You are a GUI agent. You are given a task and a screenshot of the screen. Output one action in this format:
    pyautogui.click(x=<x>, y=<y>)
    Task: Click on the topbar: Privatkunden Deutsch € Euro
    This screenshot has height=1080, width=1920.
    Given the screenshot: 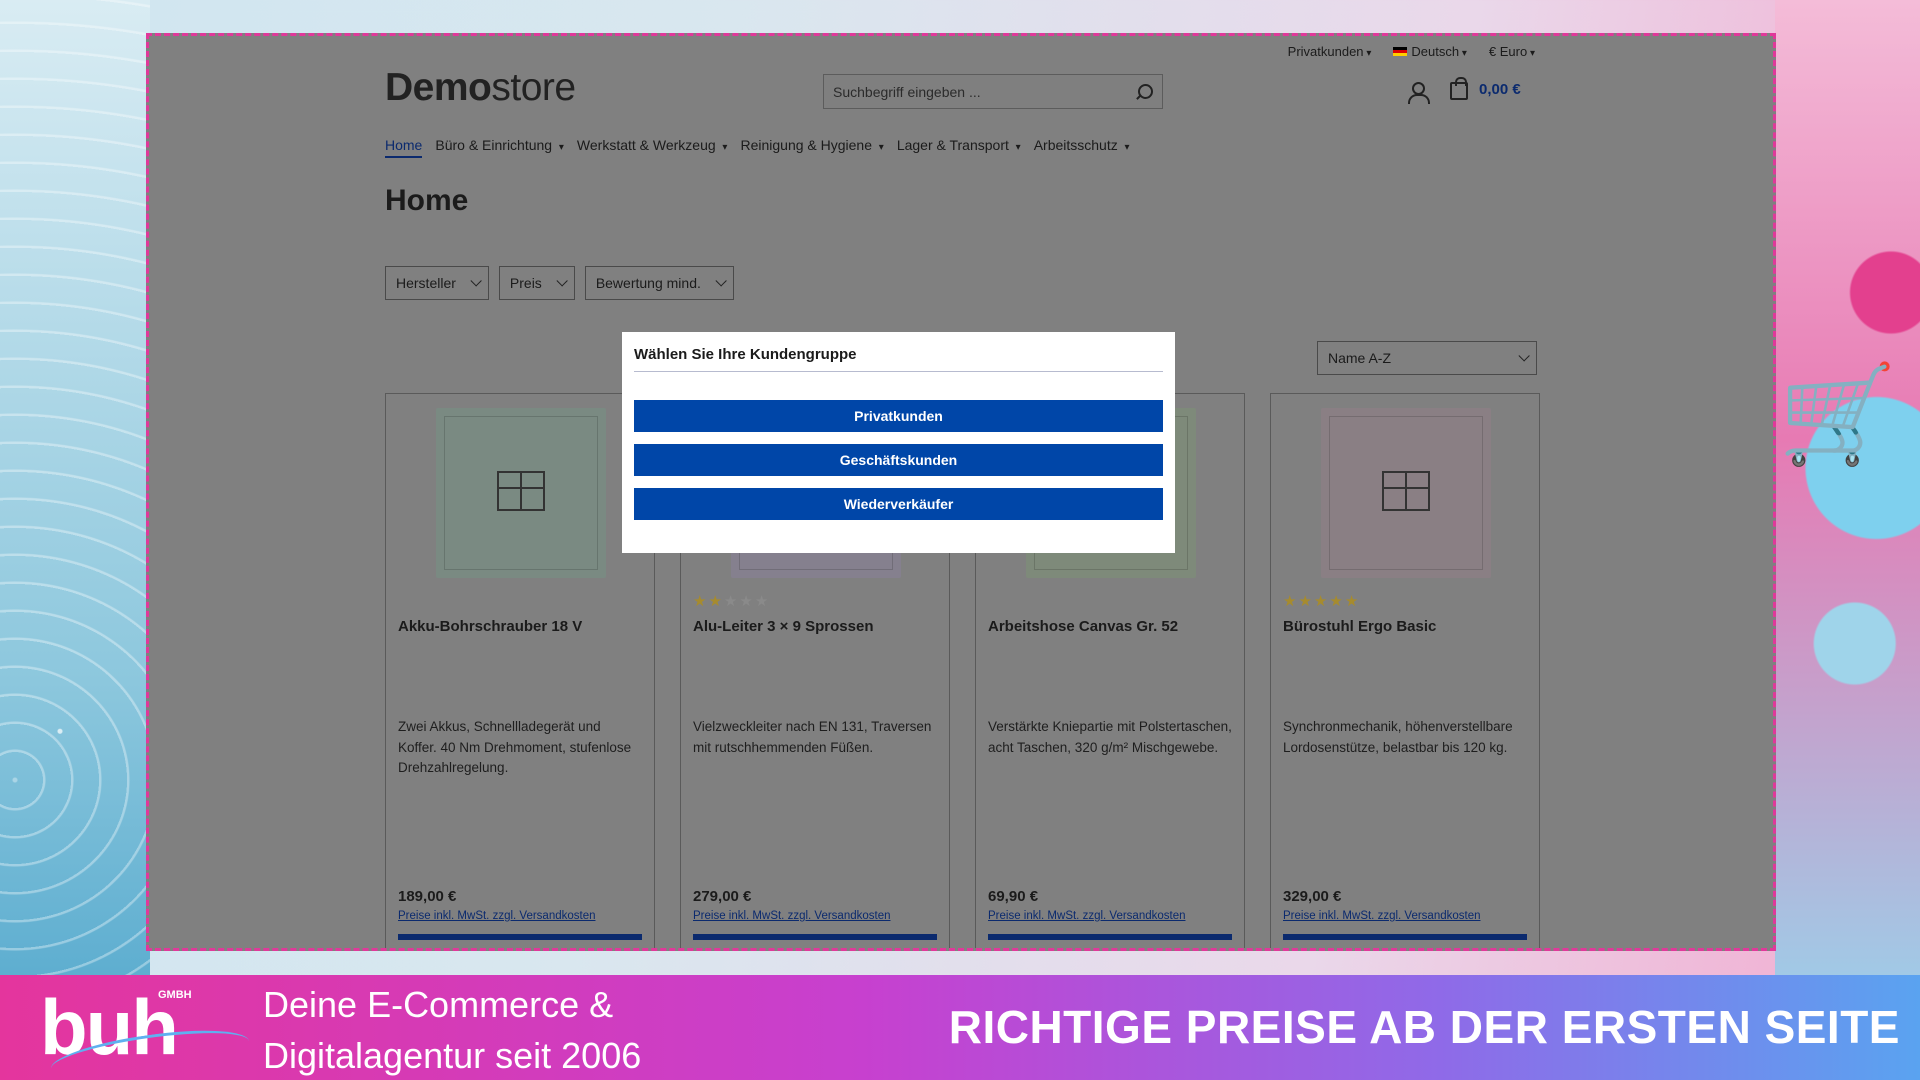 What is the action you would take?
    pyautogui.click(x=1411, y=51)
    